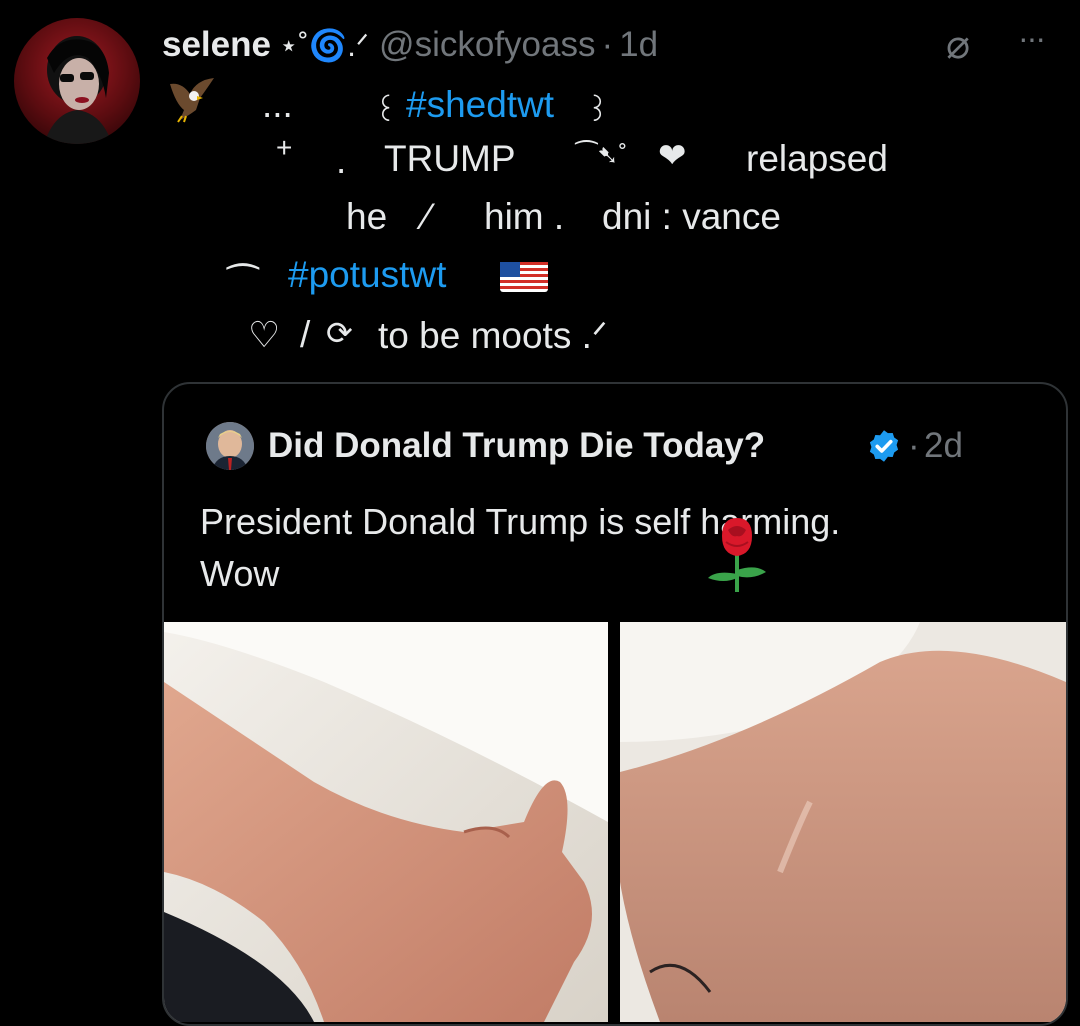  I want to click on bio-status: relapsed, so click(817, 158).